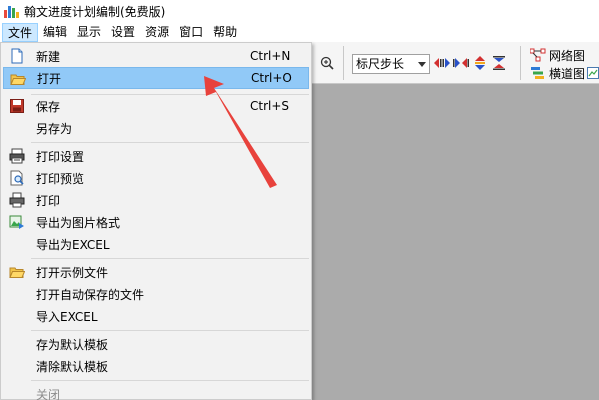 This screenshot has width=599, height=400. What do you see at coordinates (499, 63) in the screenshot?
I see `shrink-vertical-icon` at bounding box center [499, 63].